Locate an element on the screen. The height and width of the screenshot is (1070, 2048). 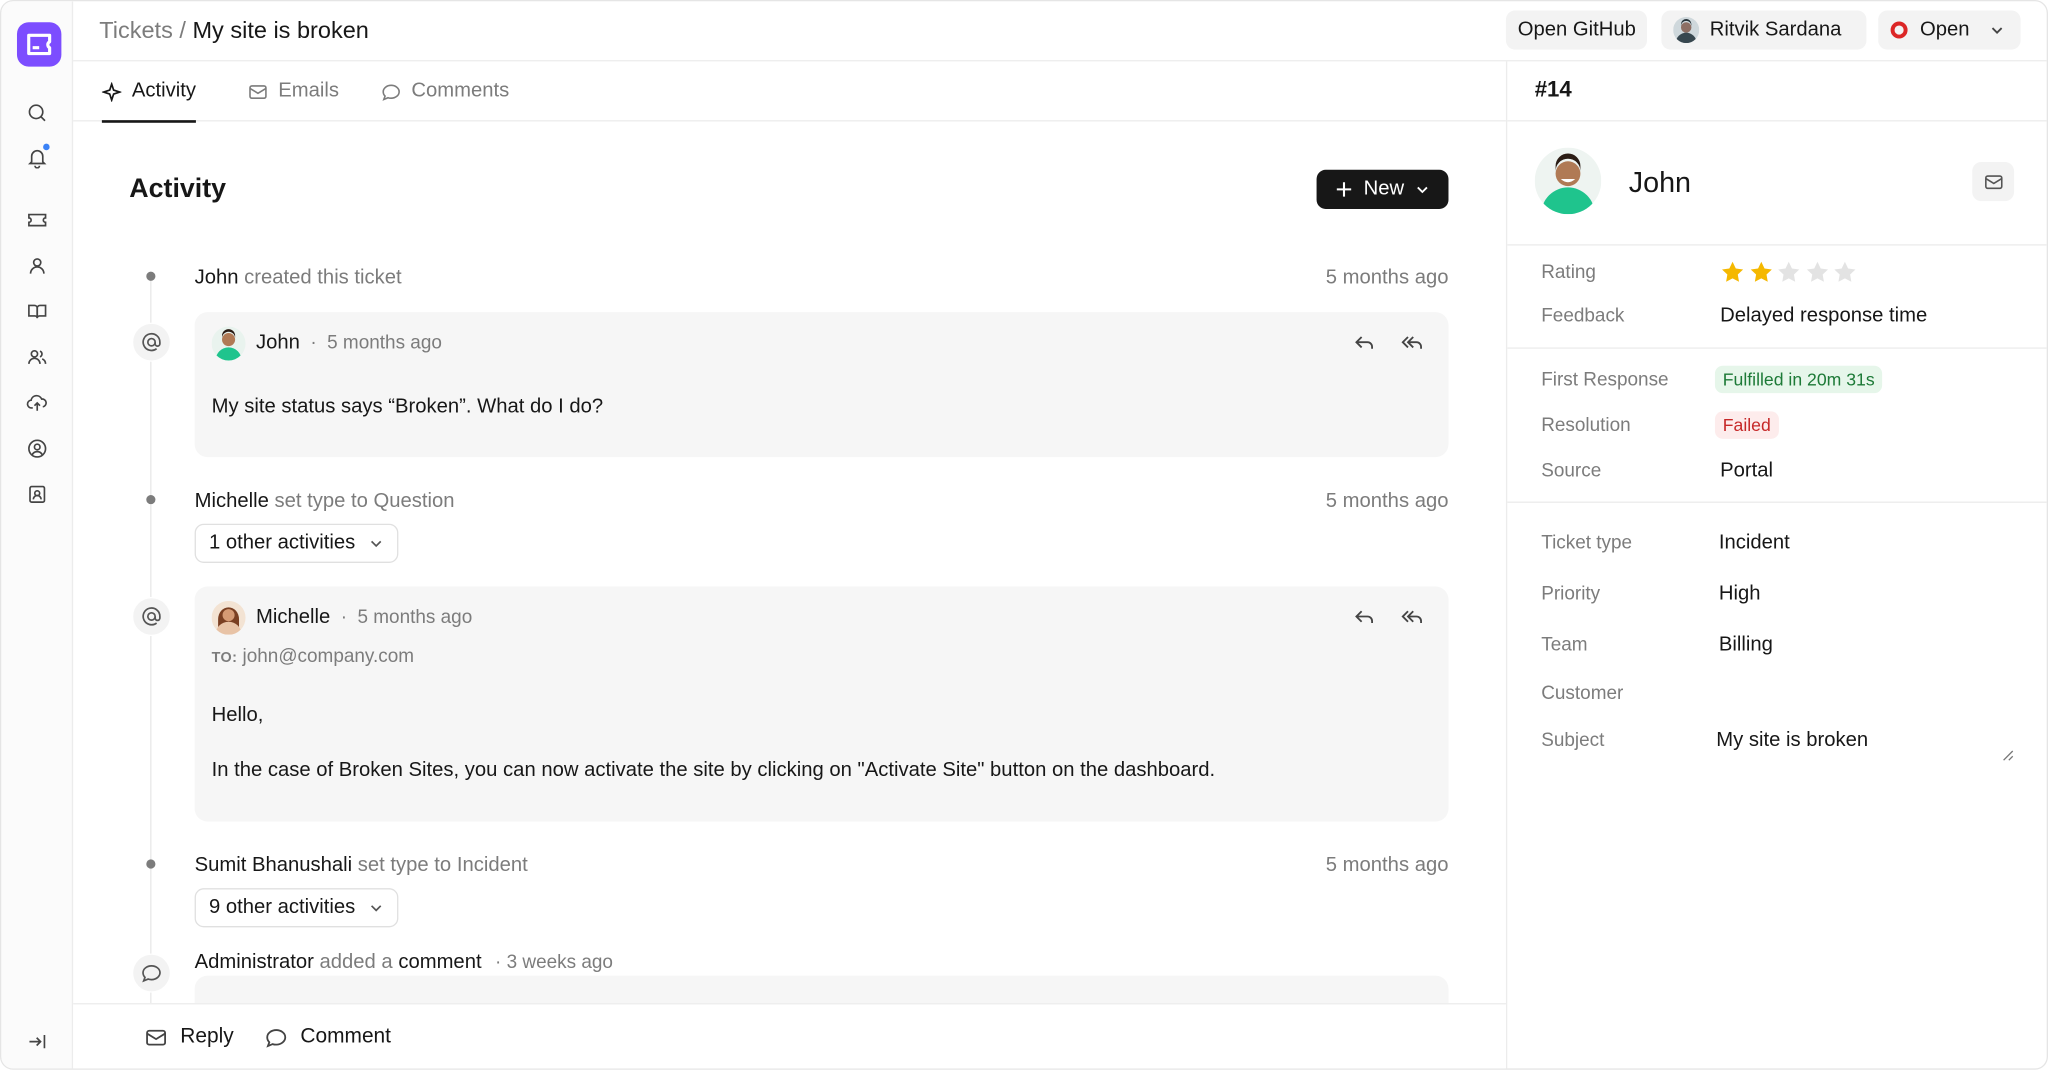
ticket-type-select: Incident is located at coordinates (1754, 544).